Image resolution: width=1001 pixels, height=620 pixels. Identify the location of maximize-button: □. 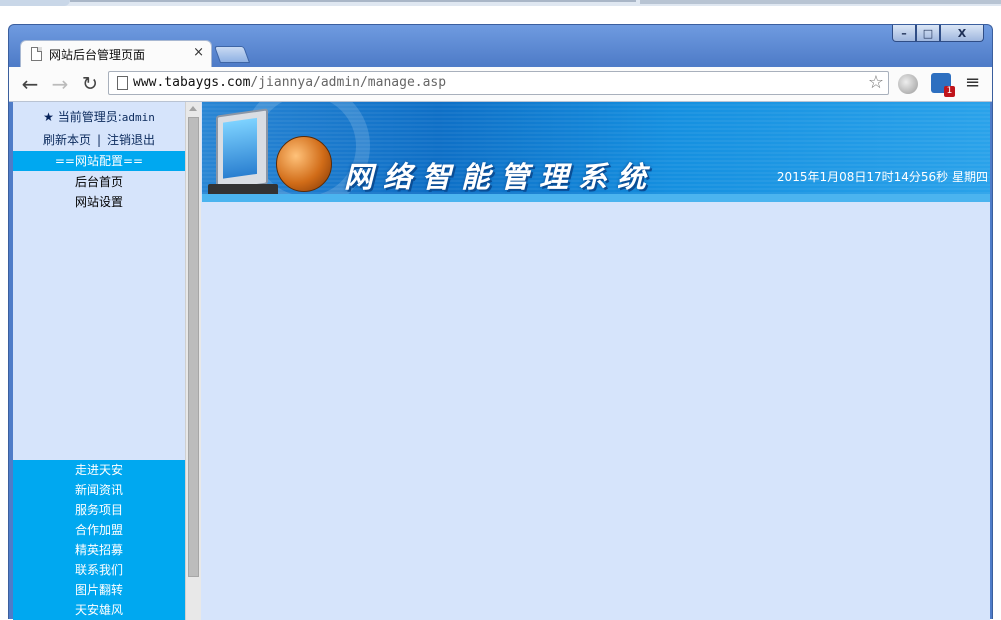
(928, 33).